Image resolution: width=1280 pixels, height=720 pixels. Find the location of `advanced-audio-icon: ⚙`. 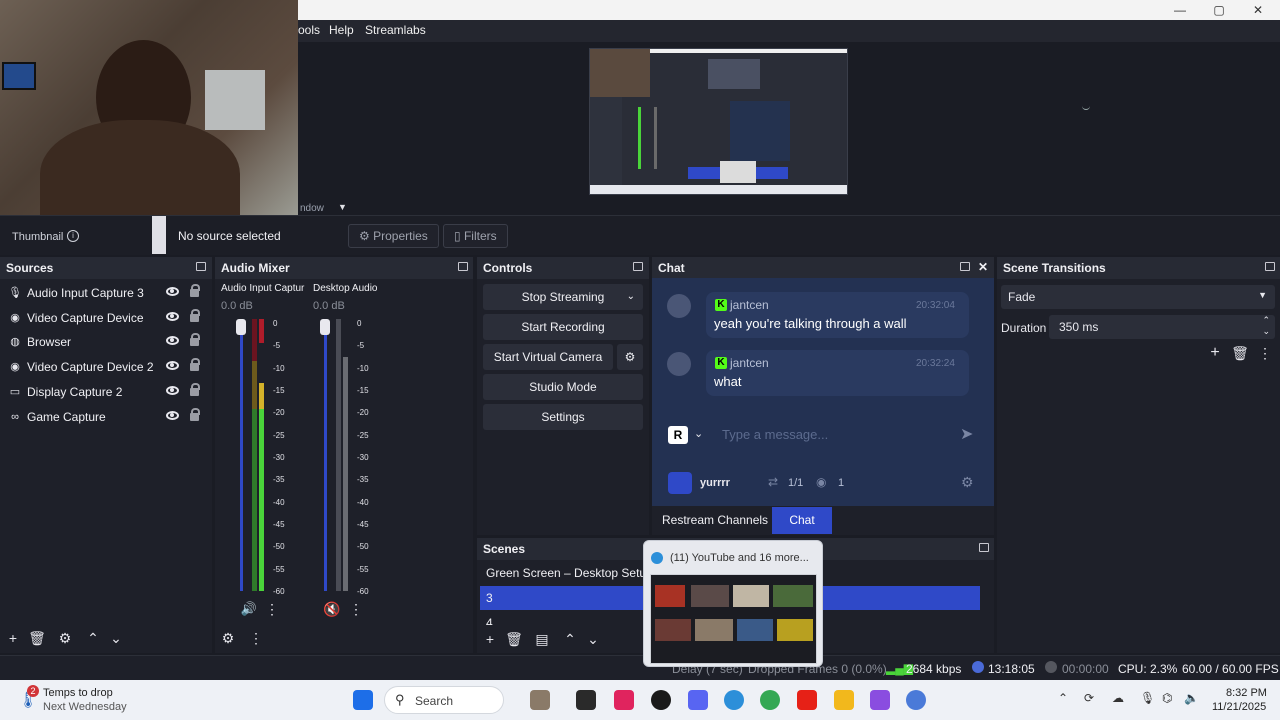

advanced-audio-icon: ⚙ is located at coordinates (228, 638).